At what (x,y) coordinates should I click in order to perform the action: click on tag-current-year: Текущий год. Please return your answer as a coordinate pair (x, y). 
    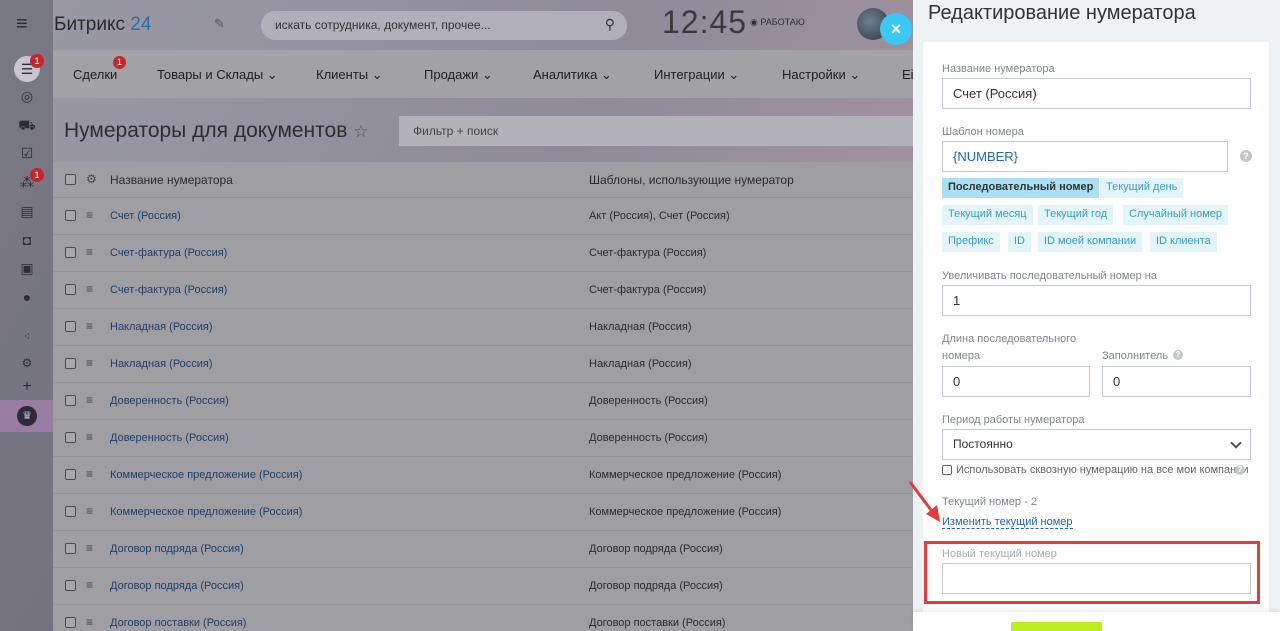
    Looking at the image, I should click on (1076, 215).